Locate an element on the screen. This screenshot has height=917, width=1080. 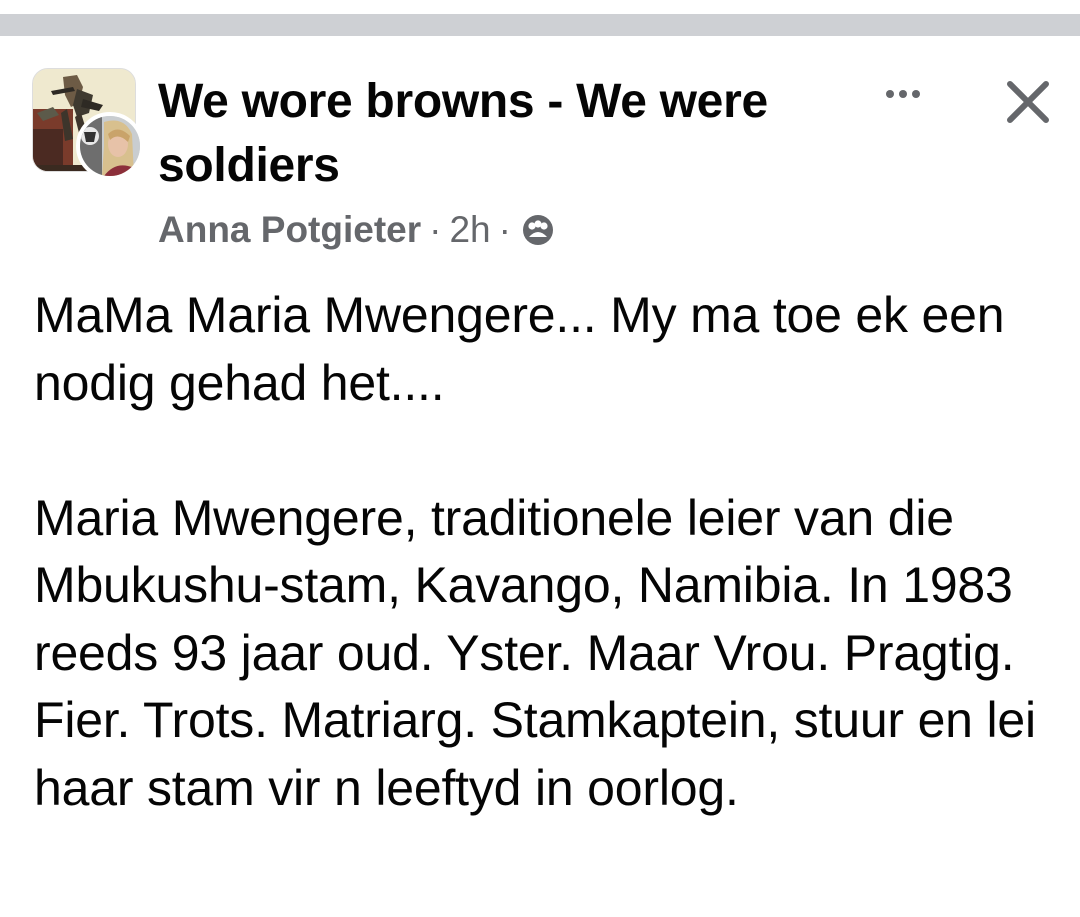
author-name: Anna Potgieter is located at coordinates (289, 230).